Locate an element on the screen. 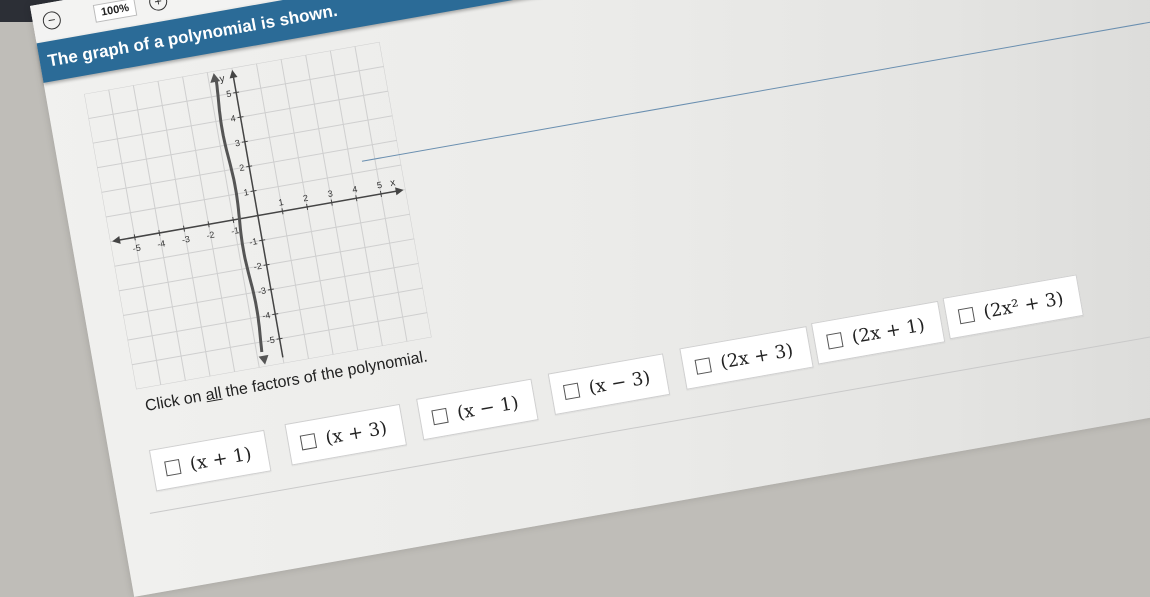  option-label: (2x² + 3) is located at coordinates (1023, 305).